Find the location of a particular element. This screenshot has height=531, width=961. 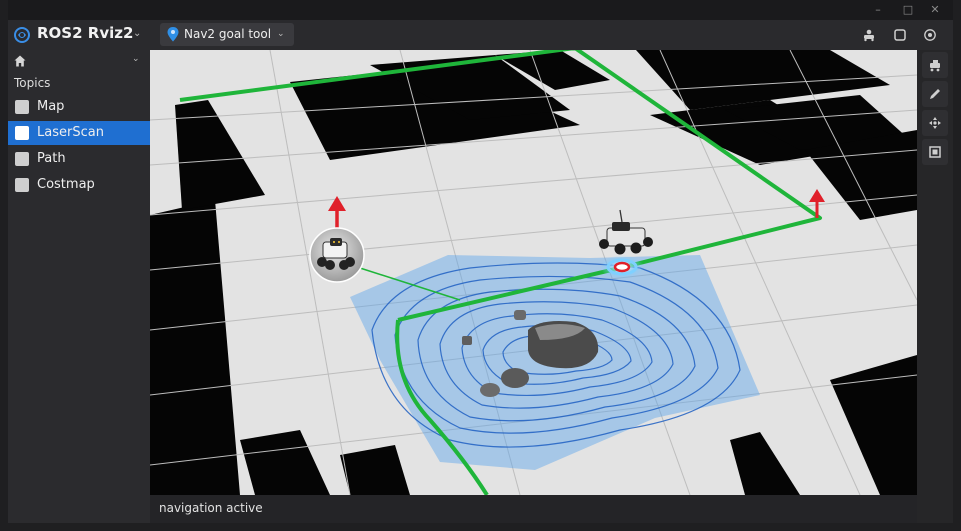

topic-item-path: Path is located at coordinates (79, 159).